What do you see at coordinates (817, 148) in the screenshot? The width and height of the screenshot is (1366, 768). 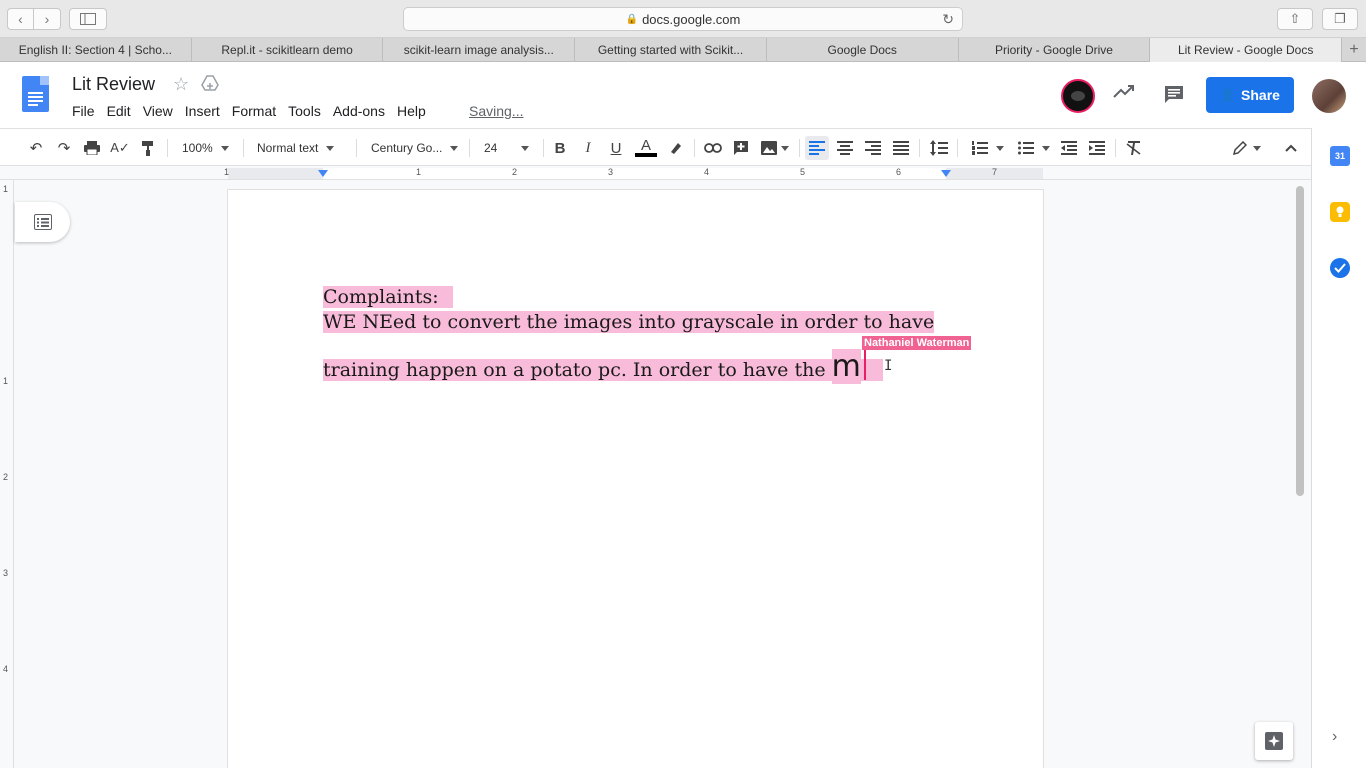 I see `align-left-button` at bounding box center [817, 148].